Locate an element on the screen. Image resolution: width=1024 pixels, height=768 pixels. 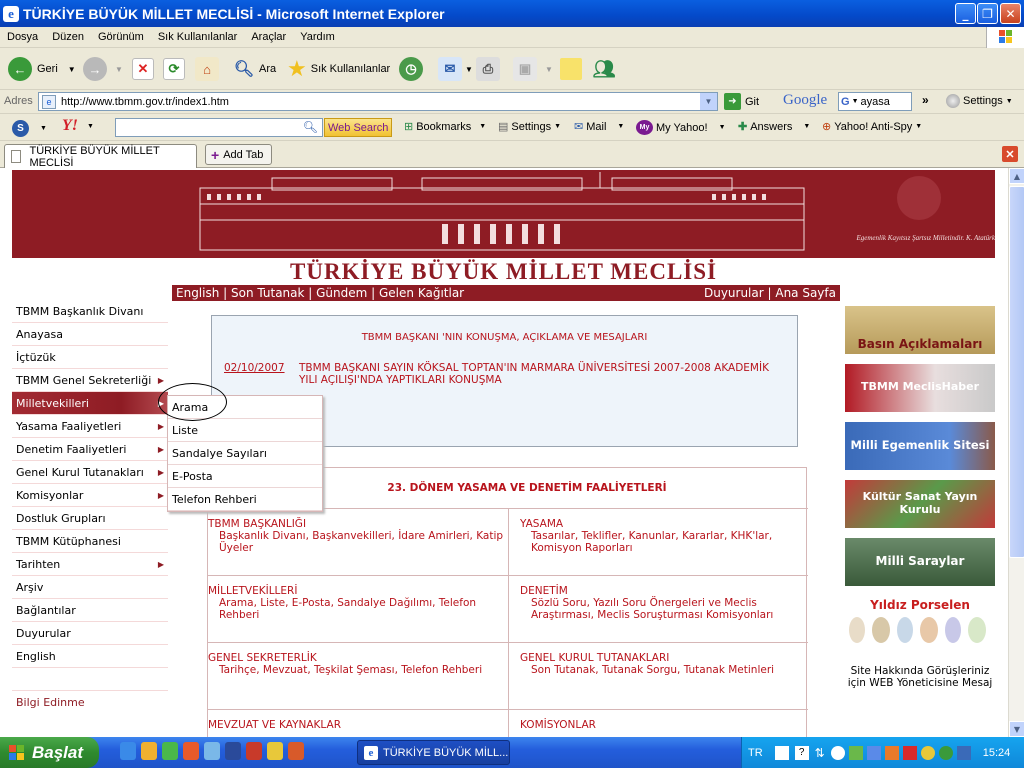
submenu-item: Telefon Rehberi is located at coordinates (245, 499).